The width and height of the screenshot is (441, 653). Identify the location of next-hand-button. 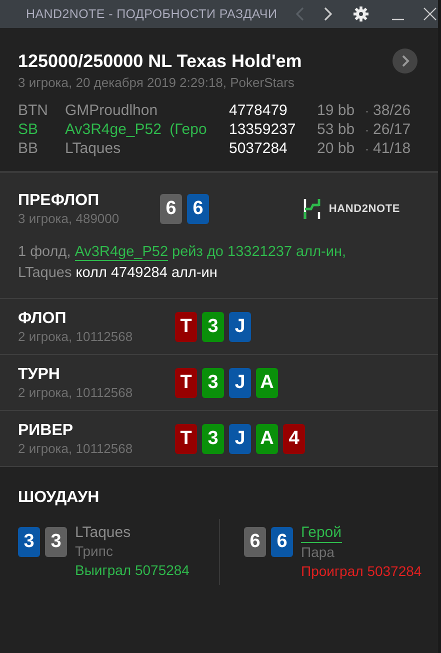
(405, 61).